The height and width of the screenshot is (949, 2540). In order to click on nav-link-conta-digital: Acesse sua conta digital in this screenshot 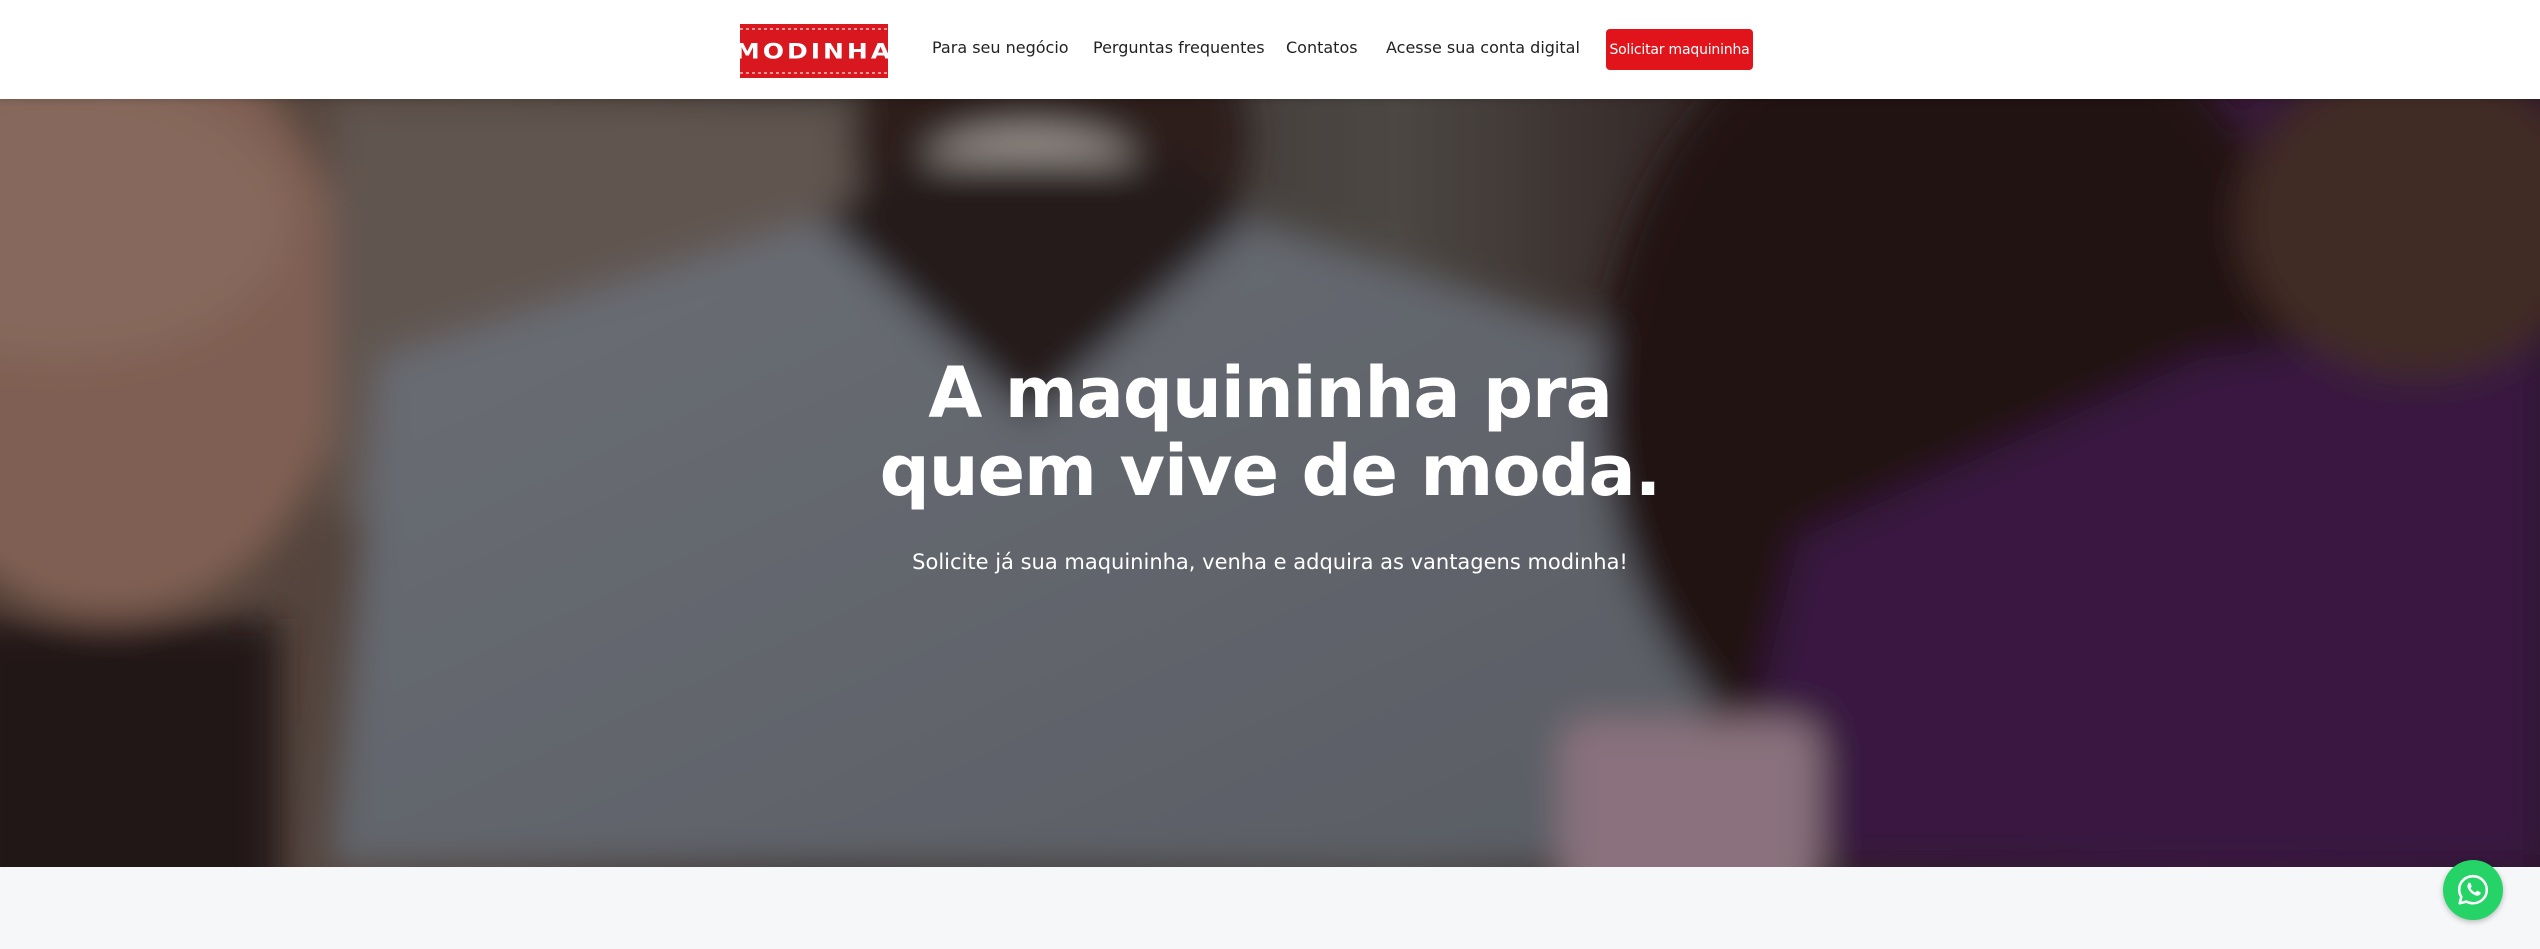, I will do `click(1483, 47)`.